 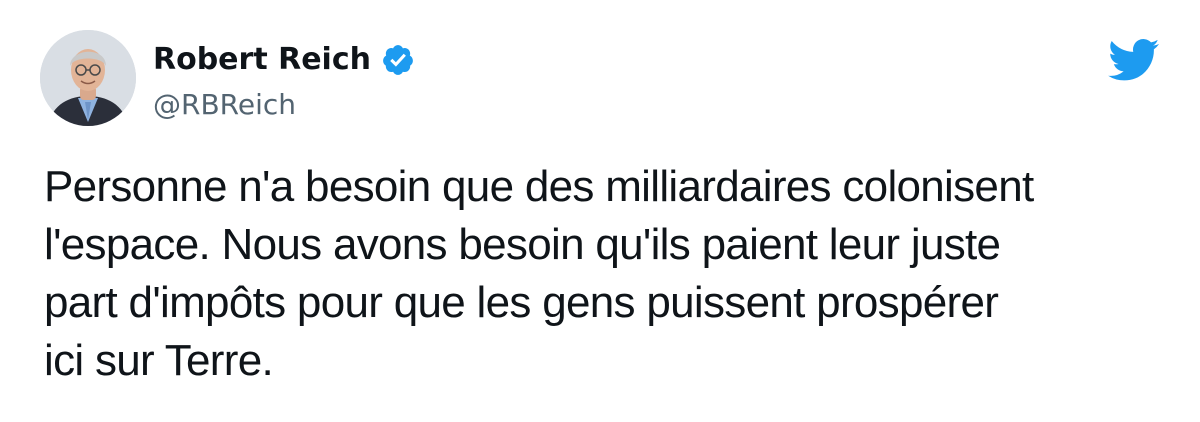 I want to click on verified-badge-icon, so click(x=398, y=60).